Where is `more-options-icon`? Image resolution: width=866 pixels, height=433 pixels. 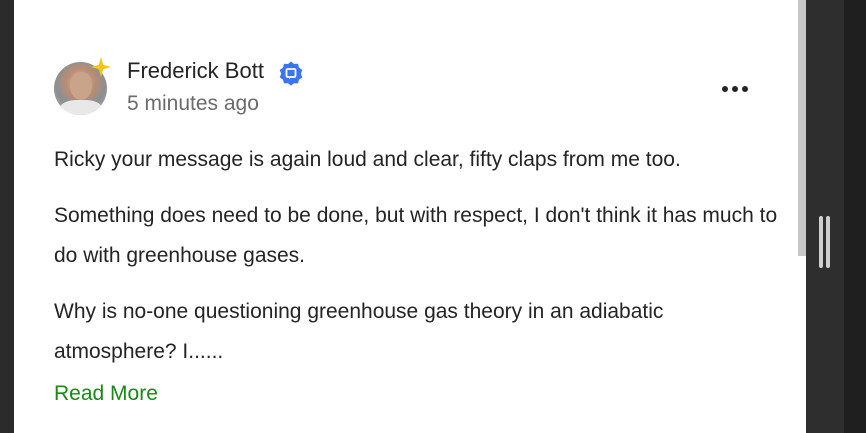 more-options-icon is located at coordinates (735, 89).